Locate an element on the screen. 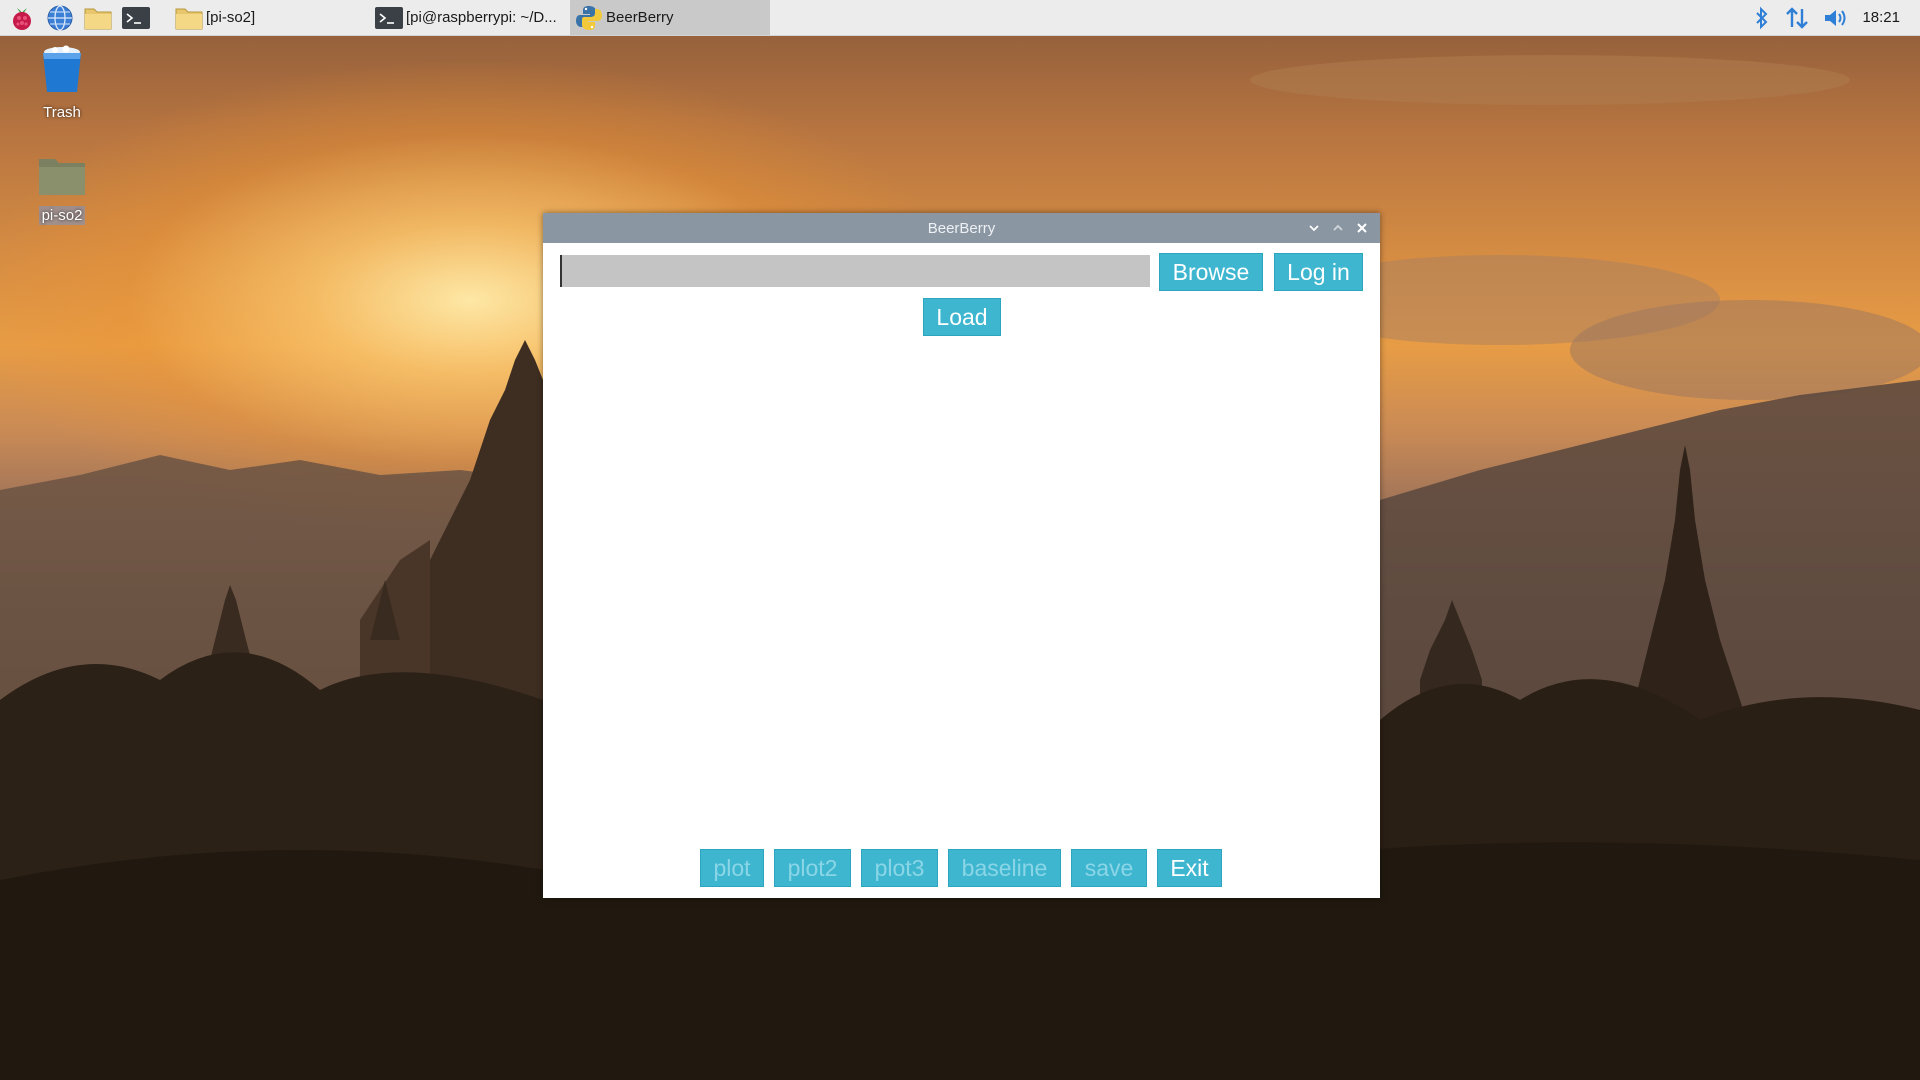 This screenshot has width=1920, height=1080. trash-icon is located at coordinates (62, 71).